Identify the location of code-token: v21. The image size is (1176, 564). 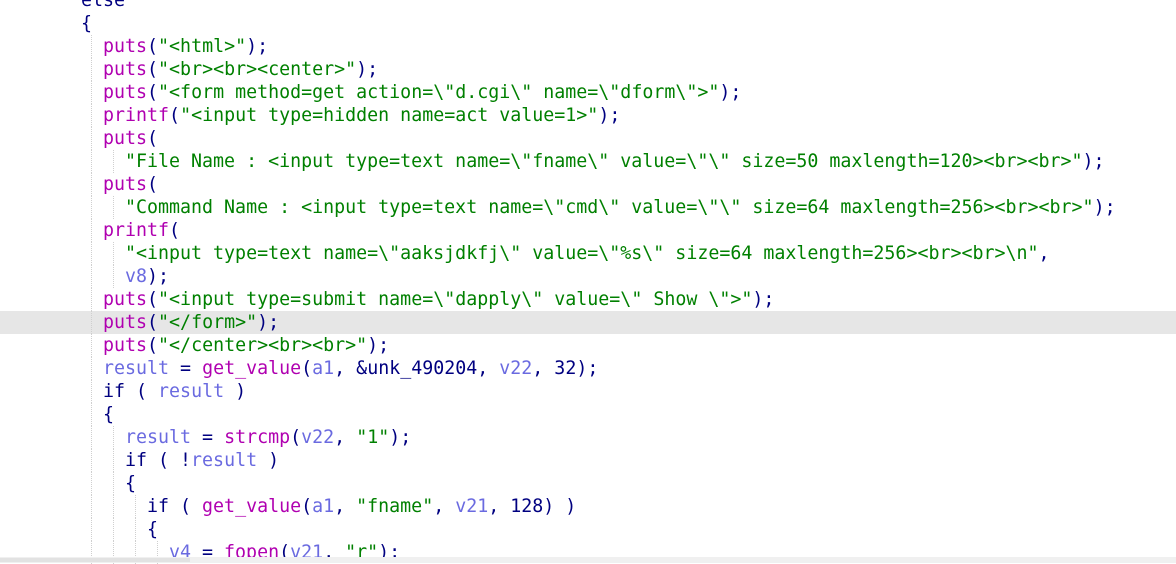
(472, 506).